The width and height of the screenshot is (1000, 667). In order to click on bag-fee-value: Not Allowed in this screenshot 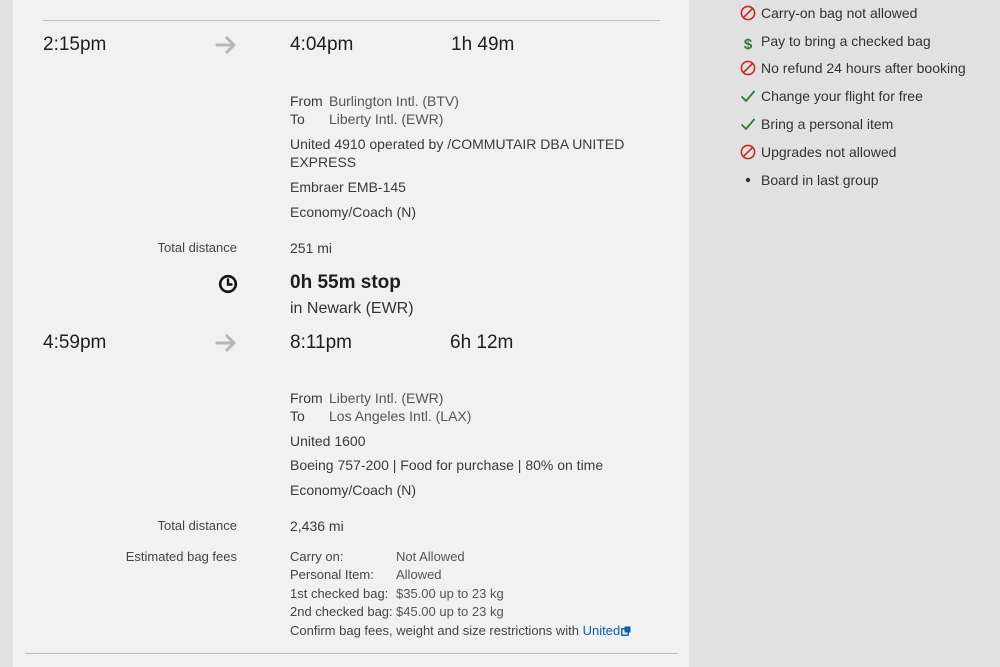, I will do `click(430, 556)`.